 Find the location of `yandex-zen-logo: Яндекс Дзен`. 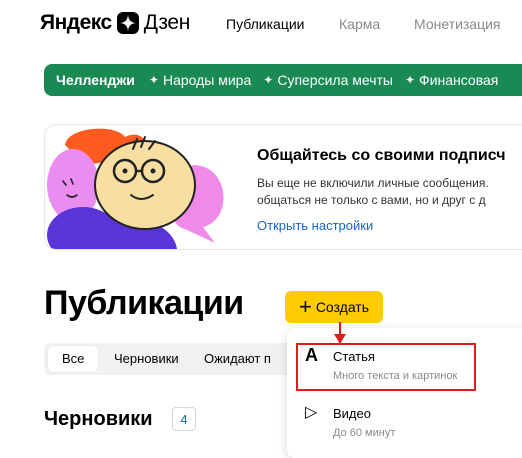

yandex-zen-logo: Яндекс Дзен is located at coordinates (115, 23).